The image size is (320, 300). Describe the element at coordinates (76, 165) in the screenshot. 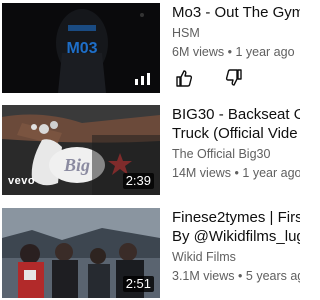

I see `svg-text: Big` at that location.